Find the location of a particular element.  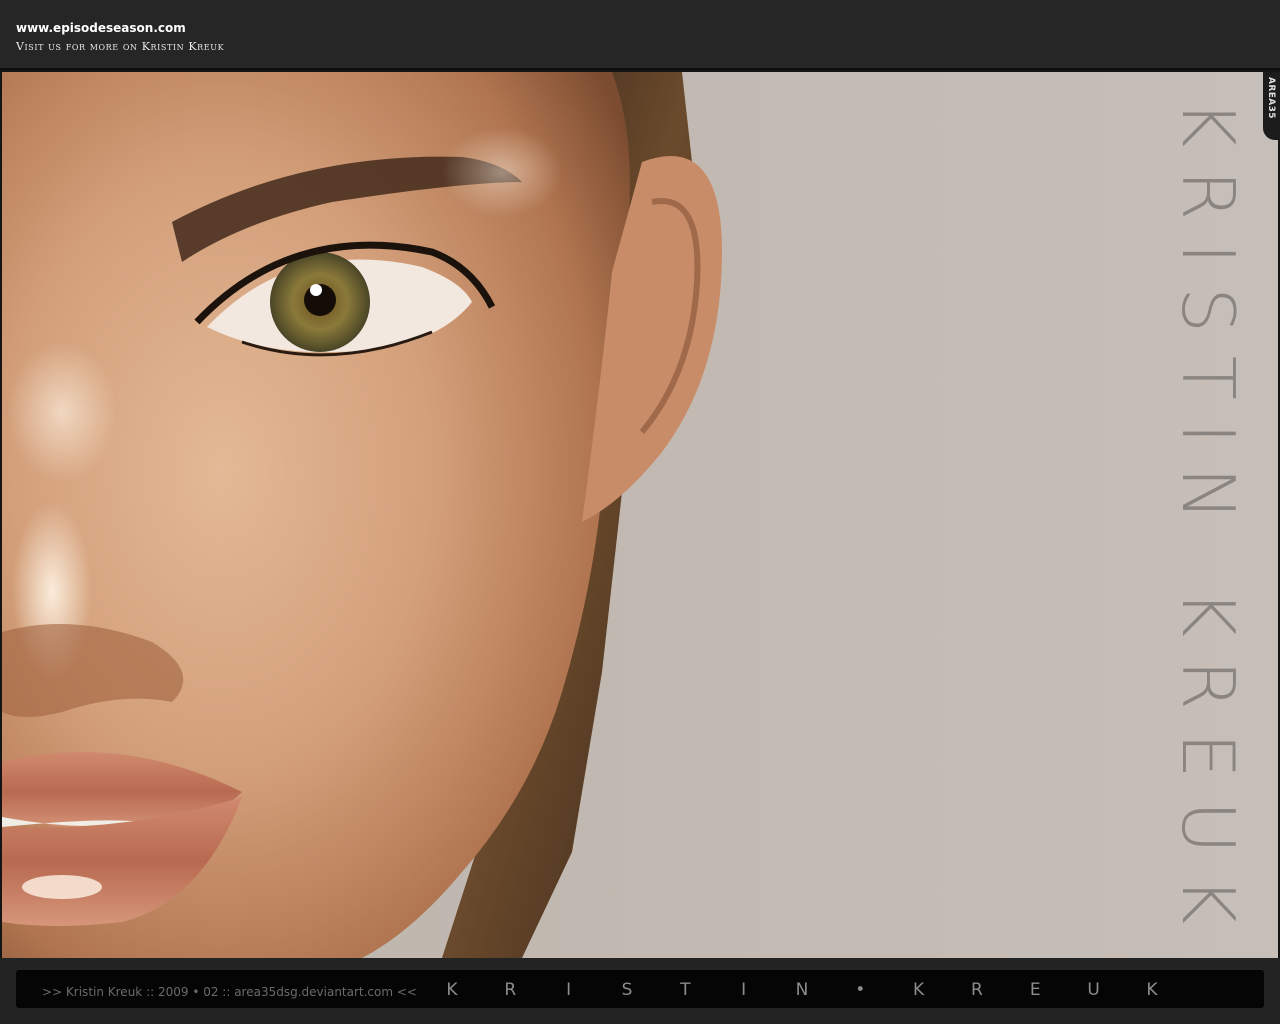

footer-spaced-letter: T is located at coordinates (685, 990).